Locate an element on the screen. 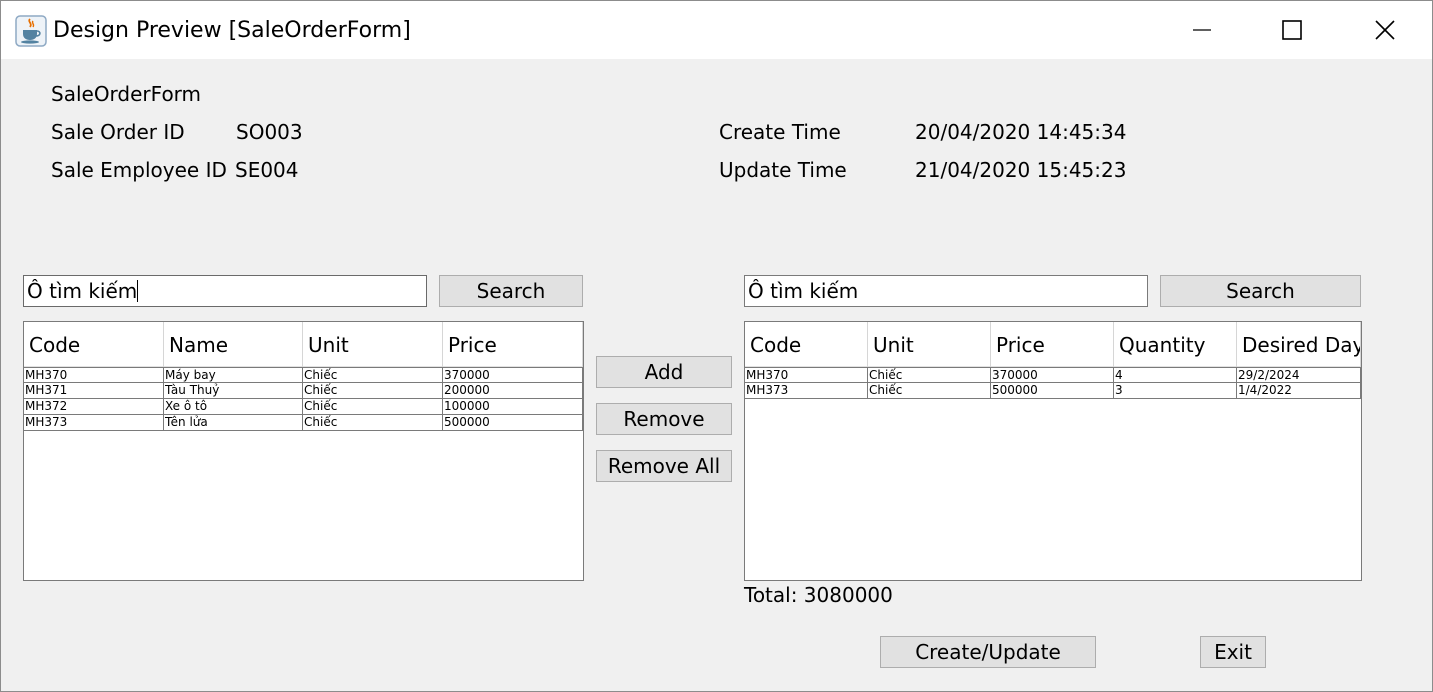 This screenshot has height=692, width=1433. order-items-table-header: Code Unit Price Quantity Desired Day is located at coordinates (1053, 344).